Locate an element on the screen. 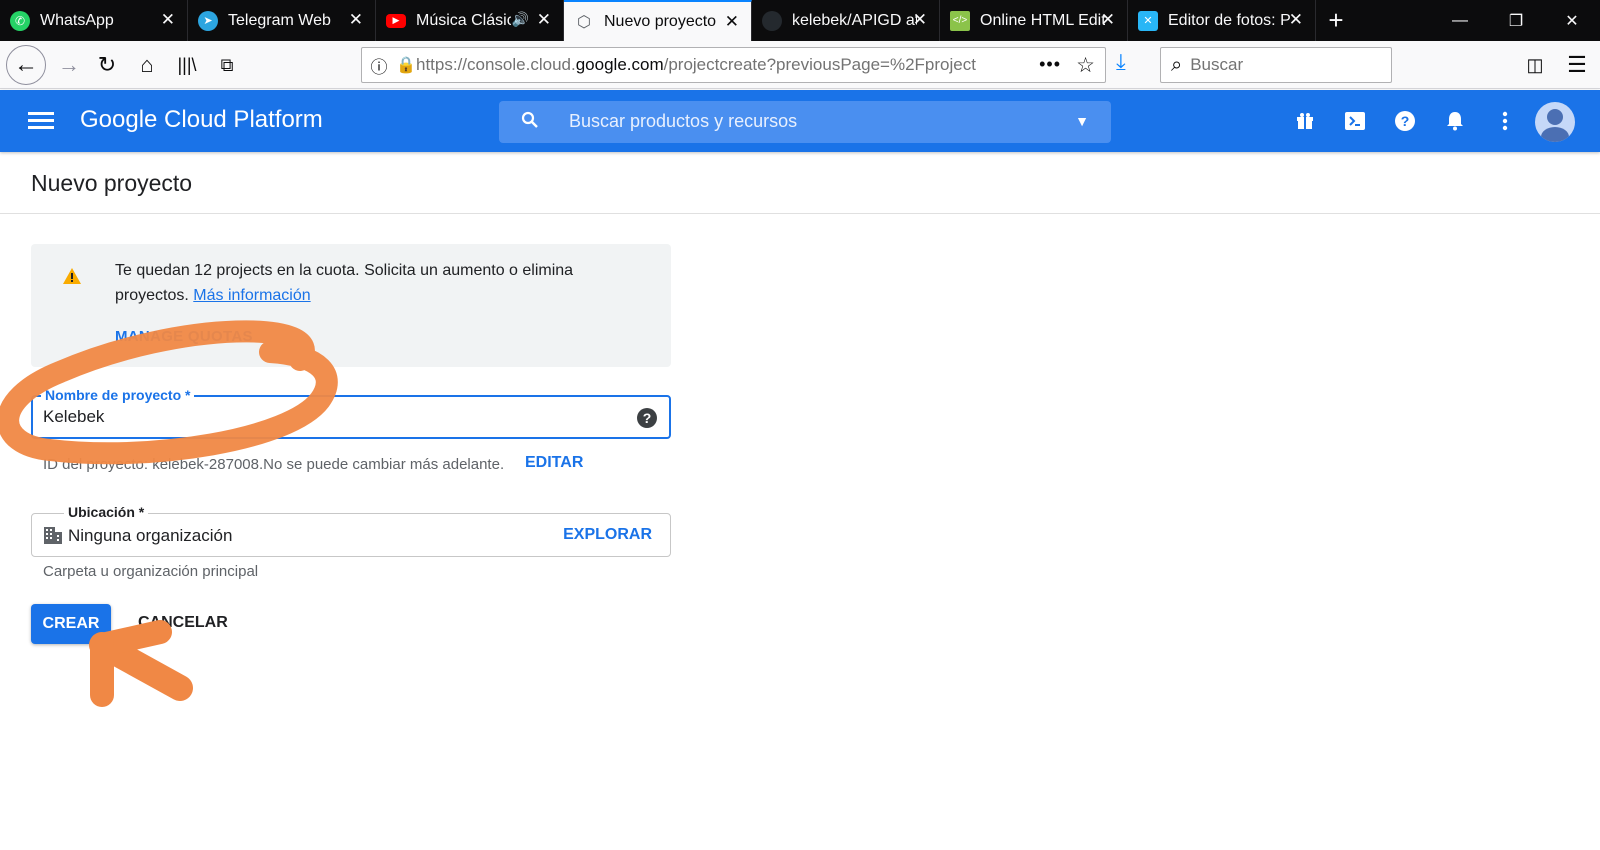  gcp-brand: Google Cloud Platform is located at coordinates (201, 120).